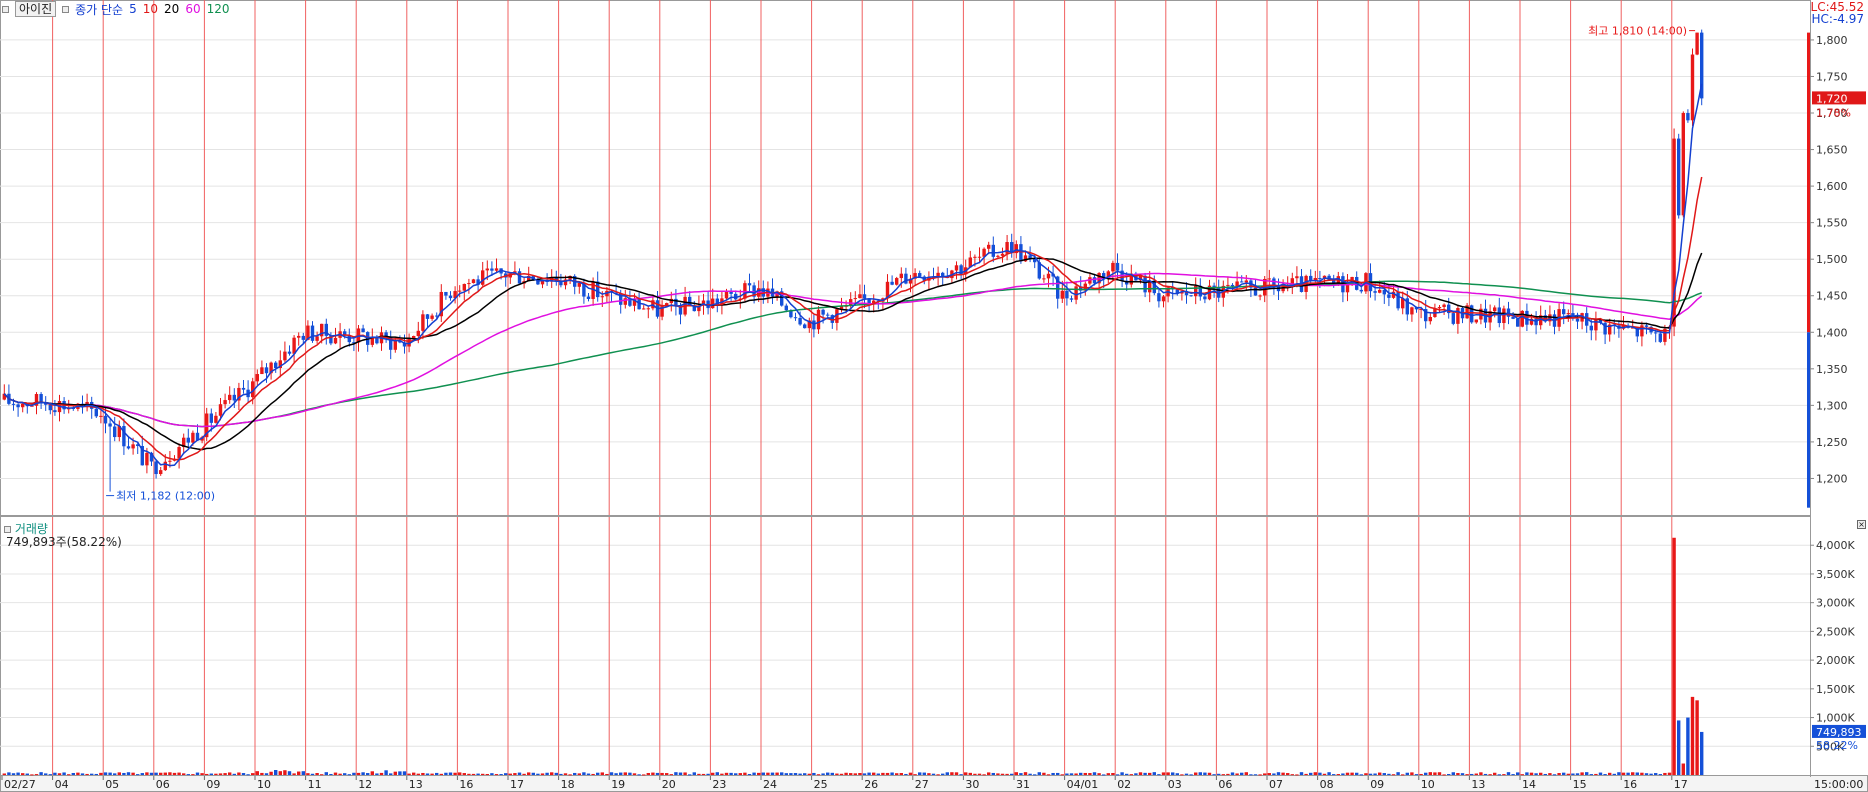  I want to click on ma-period-10: 10, so click(150, 9).